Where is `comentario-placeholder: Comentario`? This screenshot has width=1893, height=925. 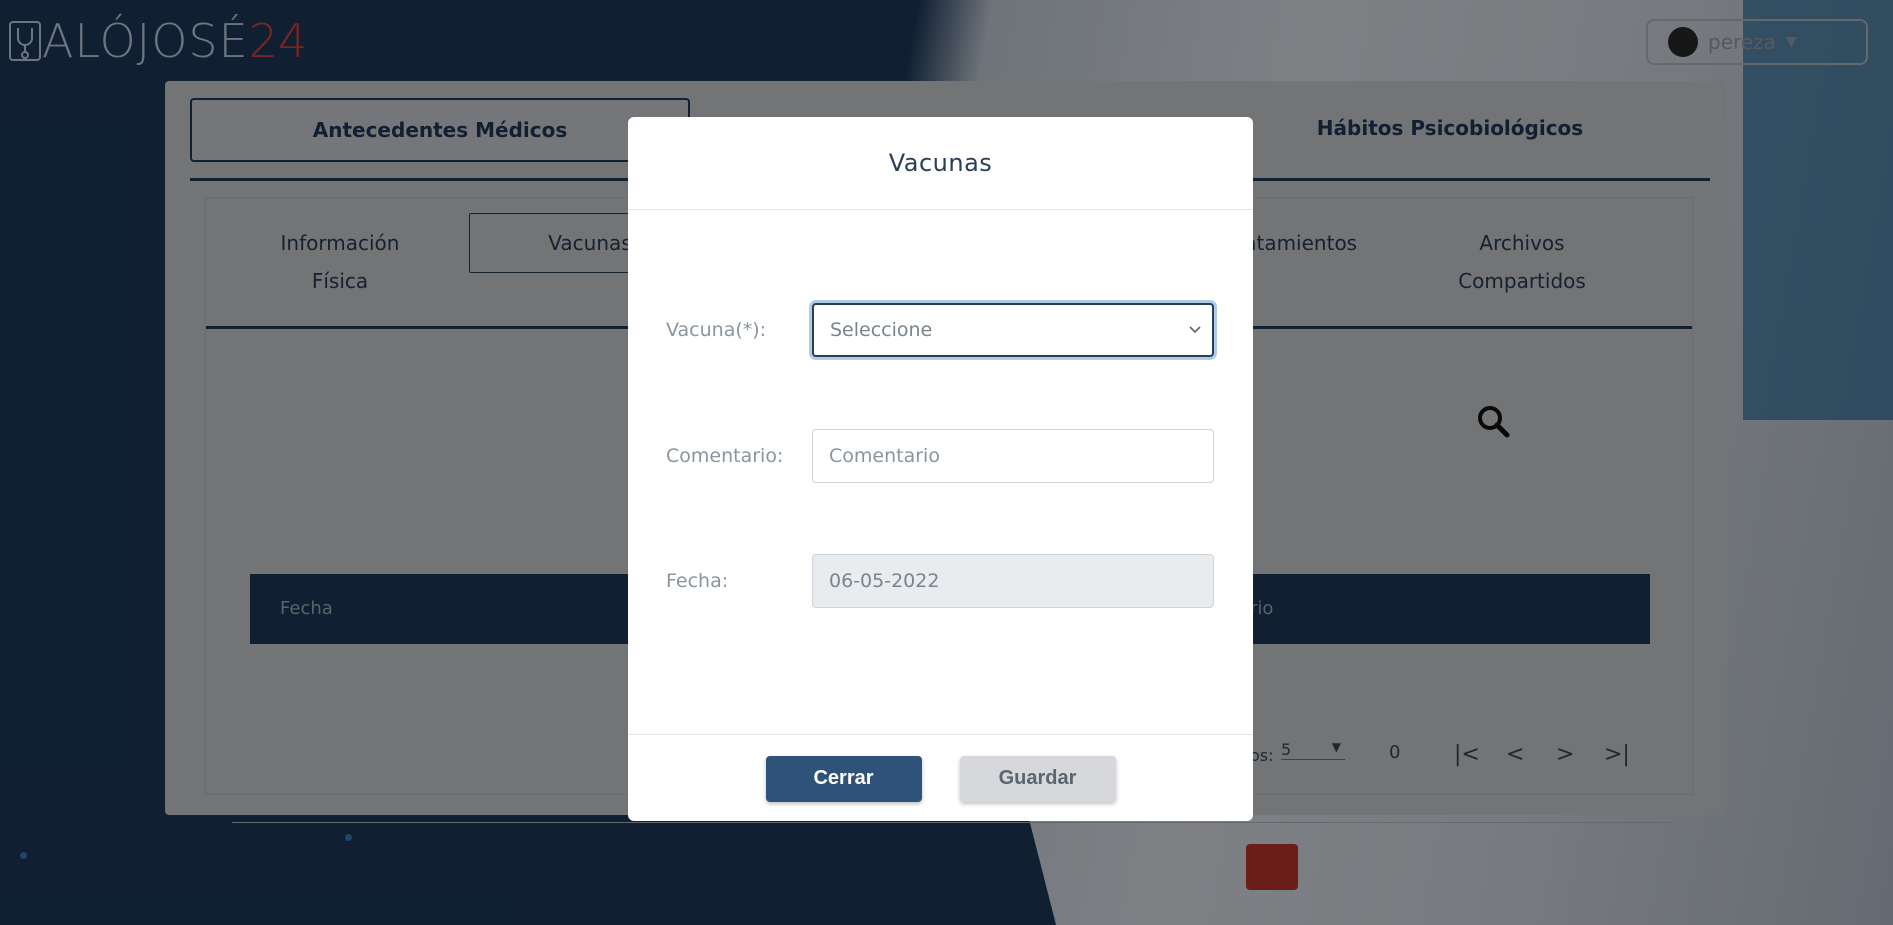 comentario-placeholder: Comentario is located at coordinates (884, 456).